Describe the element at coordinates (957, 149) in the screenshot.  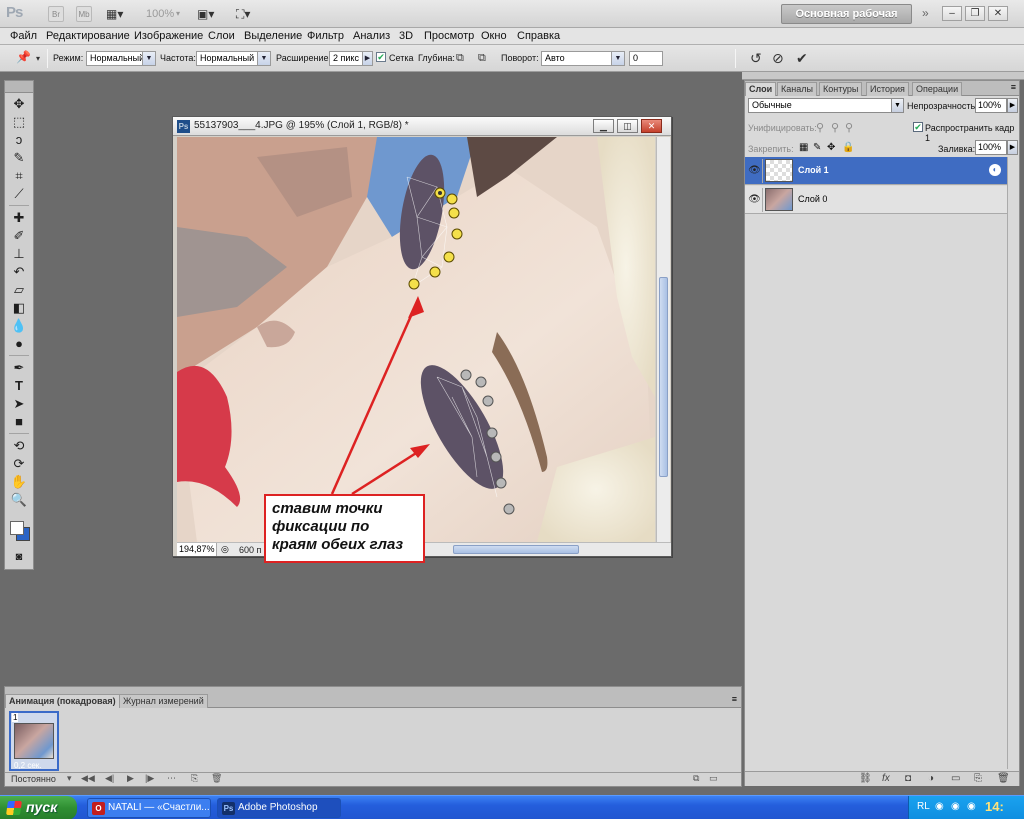
I see `fill-label: Заливка:` at that location.